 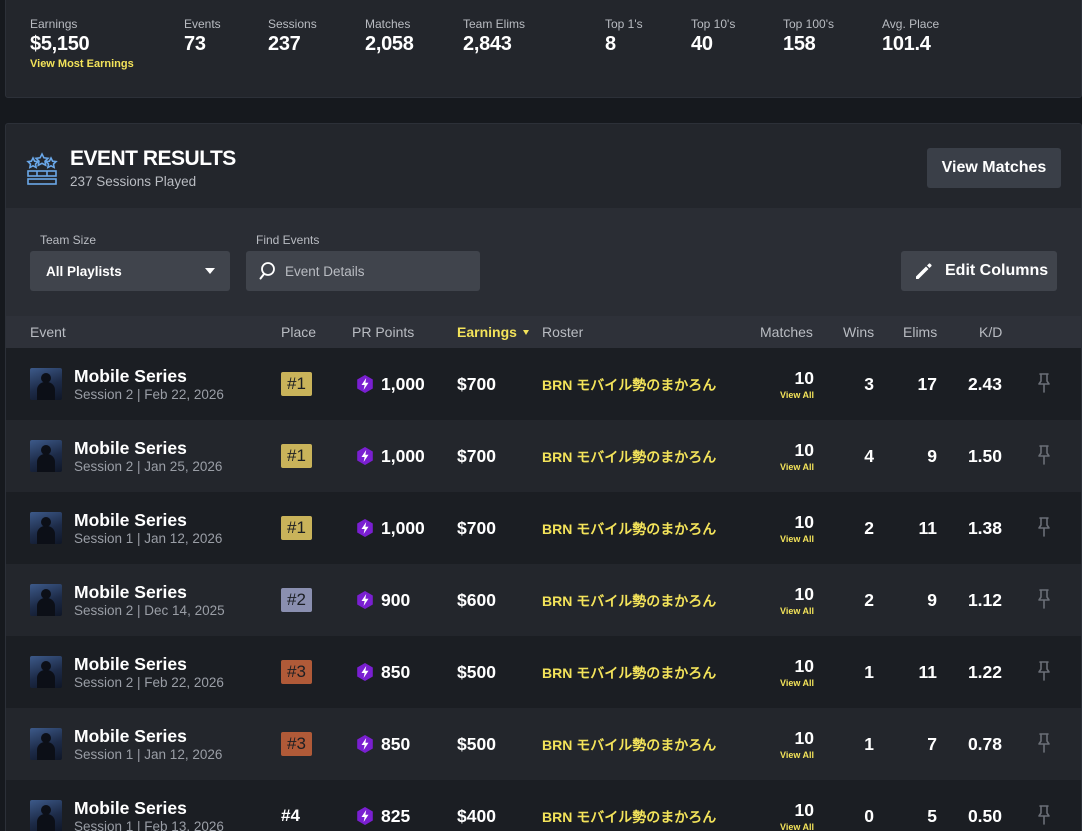 I want to click on column-header-elims: Elims, so click(x=920, y=332).